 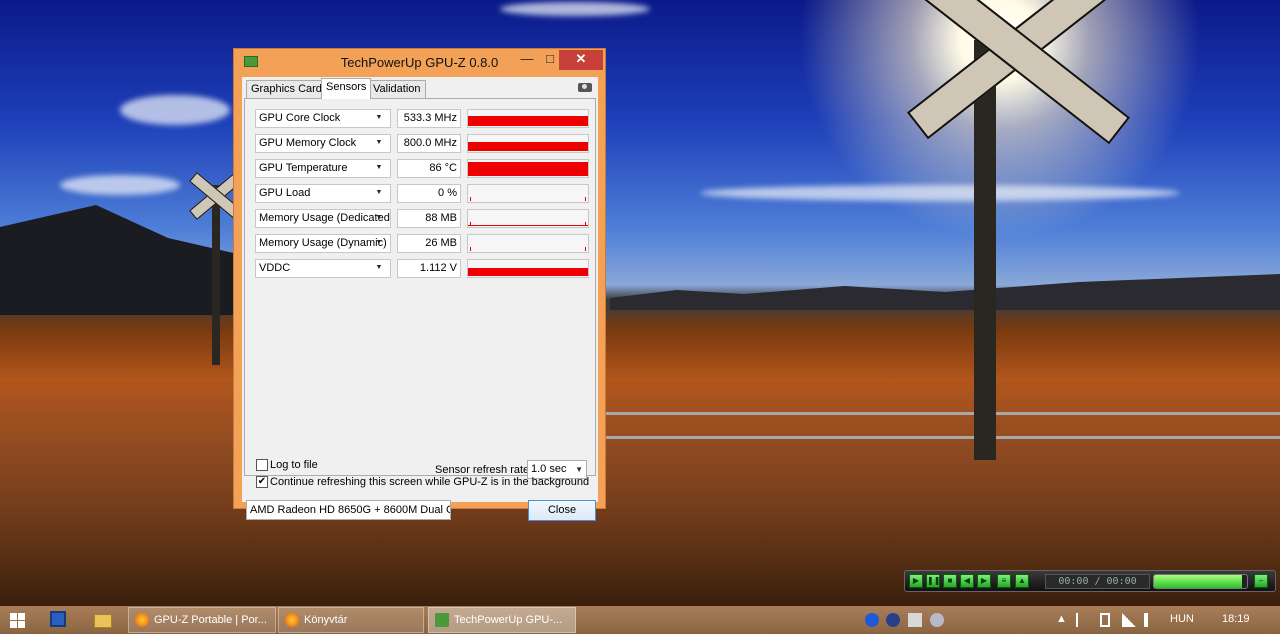 What do you see at coordinates (323, 168) in the screenshot?
I see `sensor-select-gpu-temperature: GPU Temperature` at bounding box center [323, 168].